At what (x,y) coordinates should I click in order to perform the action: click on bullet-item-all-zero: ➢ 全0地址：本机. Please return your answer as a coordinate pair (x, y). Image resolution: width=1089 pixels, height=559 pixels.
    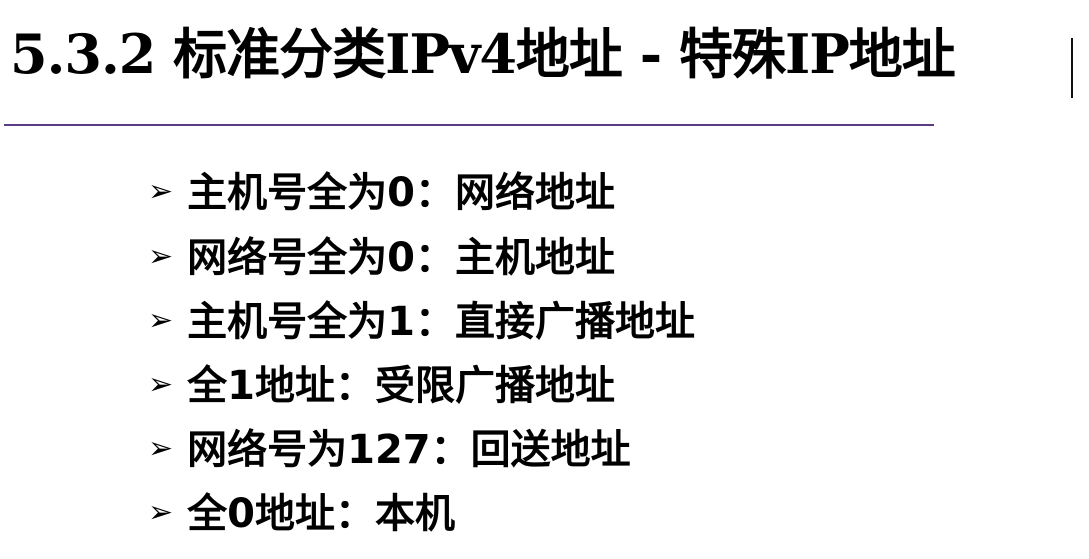
    Looking at the image, I should click on (421, 514).